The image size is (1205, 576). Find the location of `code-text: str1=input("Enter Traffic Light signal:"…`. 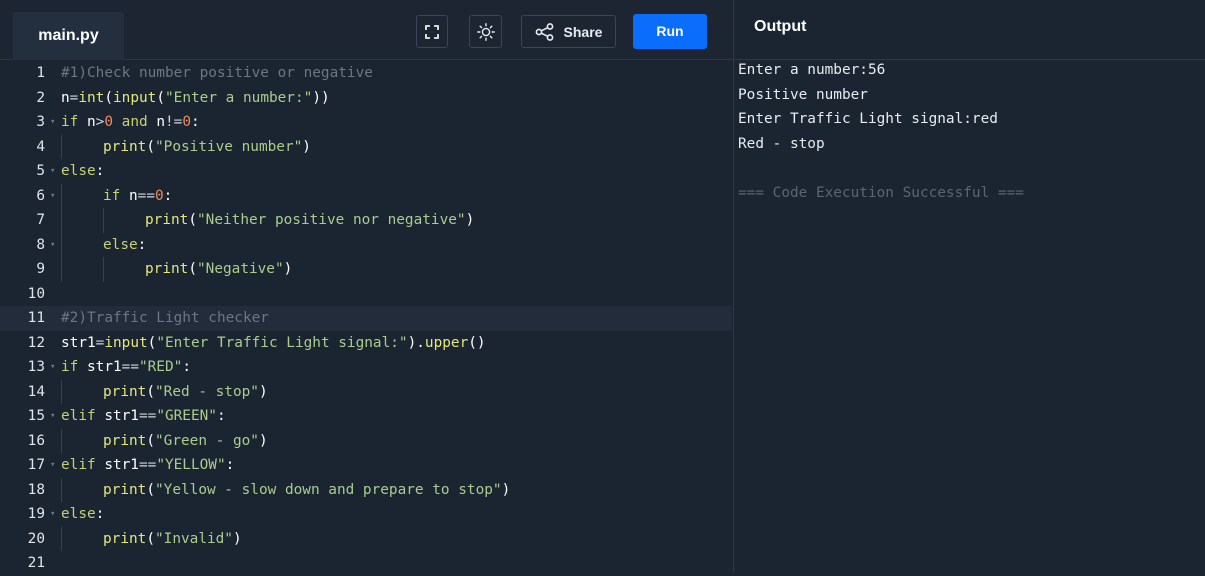

code-text: str1=input("Enter Traffic Light signal:"… is located at coordinates (273, 343).